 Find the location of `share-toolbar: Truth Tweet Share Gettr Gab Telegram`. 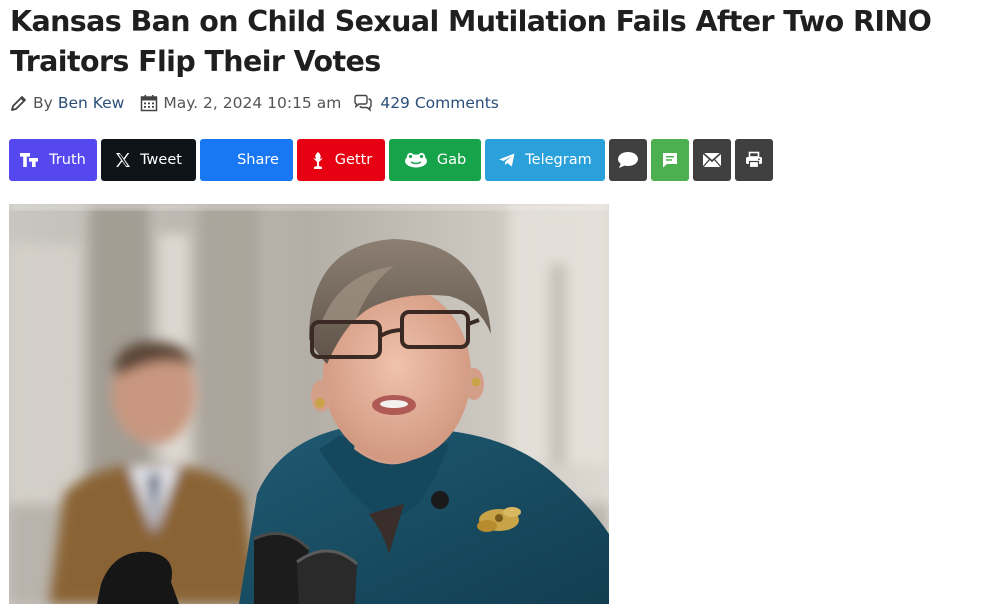

share-toolbar: Truth Tweet Share Gettr Gab Telegram is located at coordinates (391, 160).